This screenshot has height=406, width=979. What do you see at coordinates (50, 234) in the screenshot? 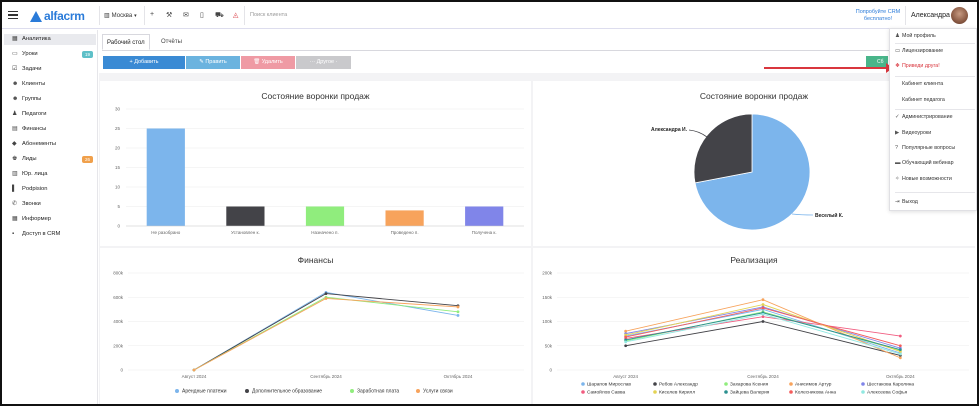
I see `sidebar-item: ▪ Доступ в CRM` at bounding box center [50, 234].